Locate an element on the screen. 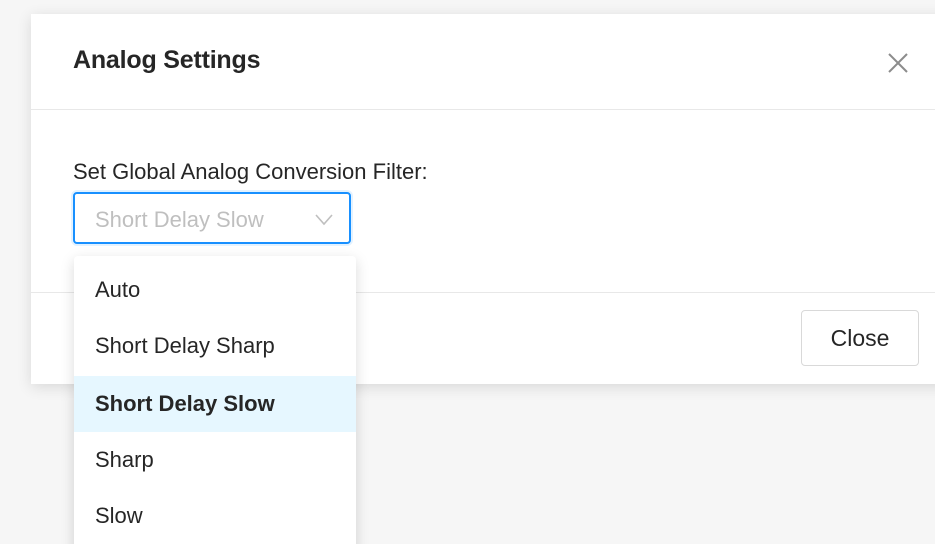 The width and height of the screenshot is (935, 544). close-icon-glyph is located at coordinates (898, 63).